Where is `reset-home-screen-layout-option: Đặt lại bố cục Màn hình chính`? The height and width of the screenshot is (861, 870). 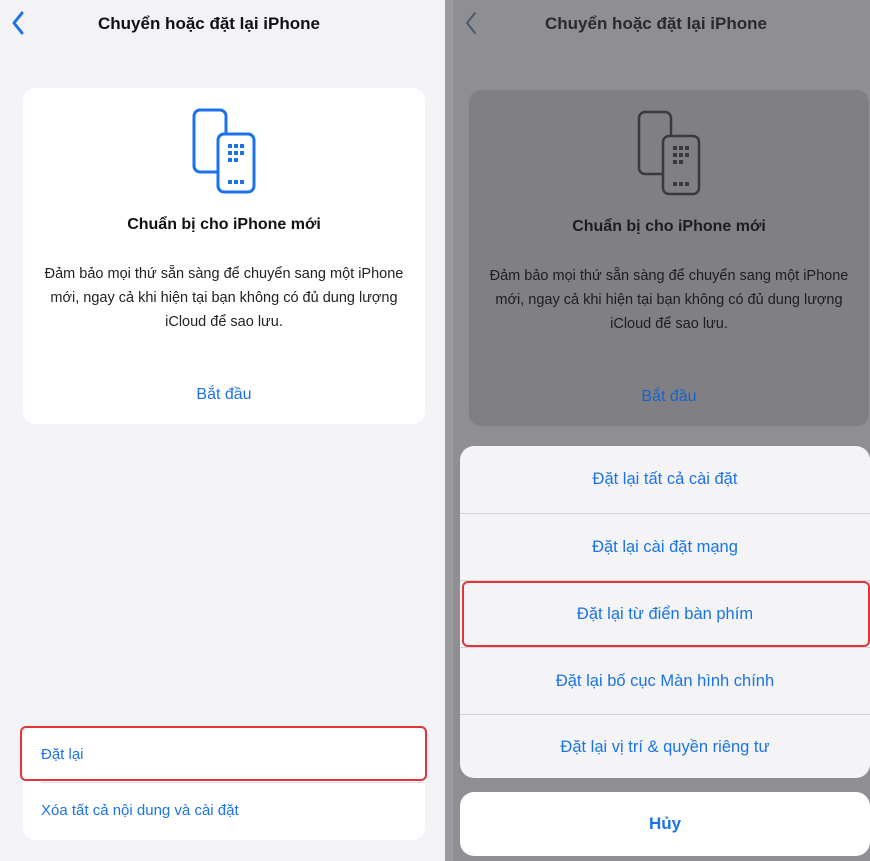 reset-home-screen-layout-option: Đặt lại bố cục Màn hình chính is located at coordinates (665, 681).